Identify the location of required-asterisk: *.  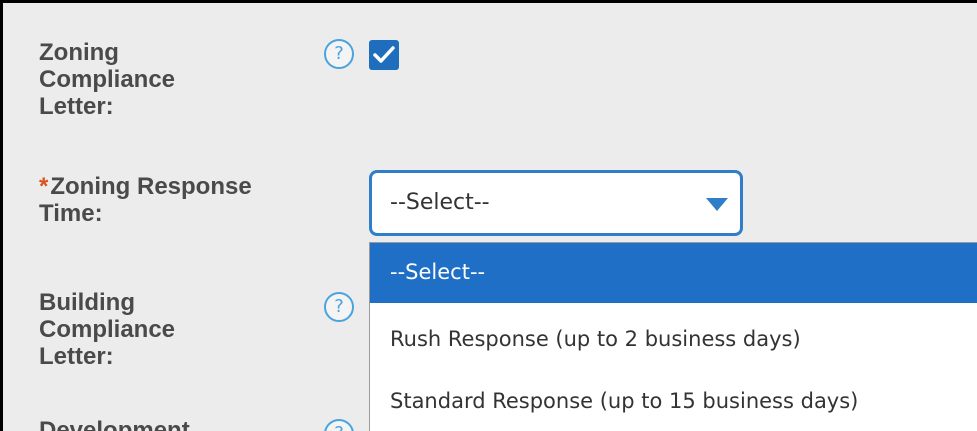
(44, 186).